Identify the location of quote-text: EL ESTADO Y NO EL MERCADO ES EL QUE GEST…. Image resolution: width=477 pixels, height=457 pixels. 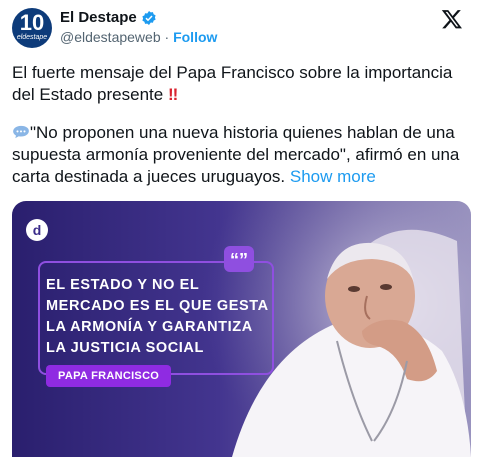
(157, 316).